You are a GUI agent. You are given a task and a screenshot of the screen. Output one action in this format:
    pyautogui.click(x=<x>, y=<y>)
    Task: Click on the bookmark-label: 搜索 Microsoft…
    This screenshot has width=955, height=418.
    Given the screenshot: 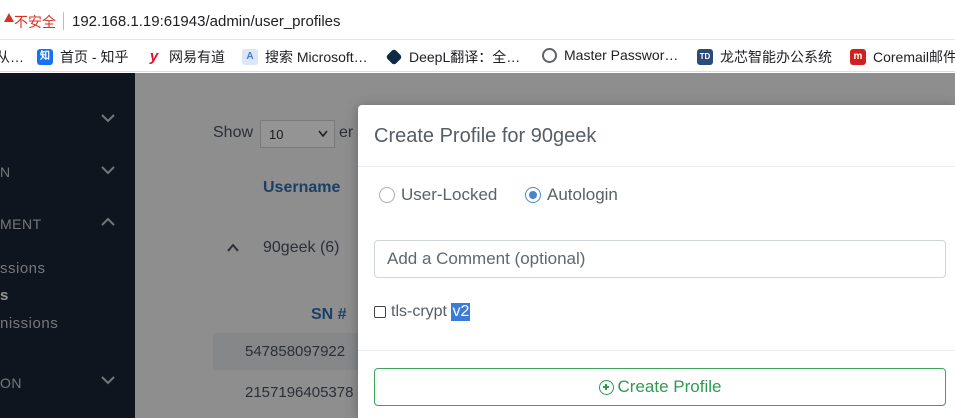 What is the action you would take?
    pyautogui.click(x=316, y=57)
    